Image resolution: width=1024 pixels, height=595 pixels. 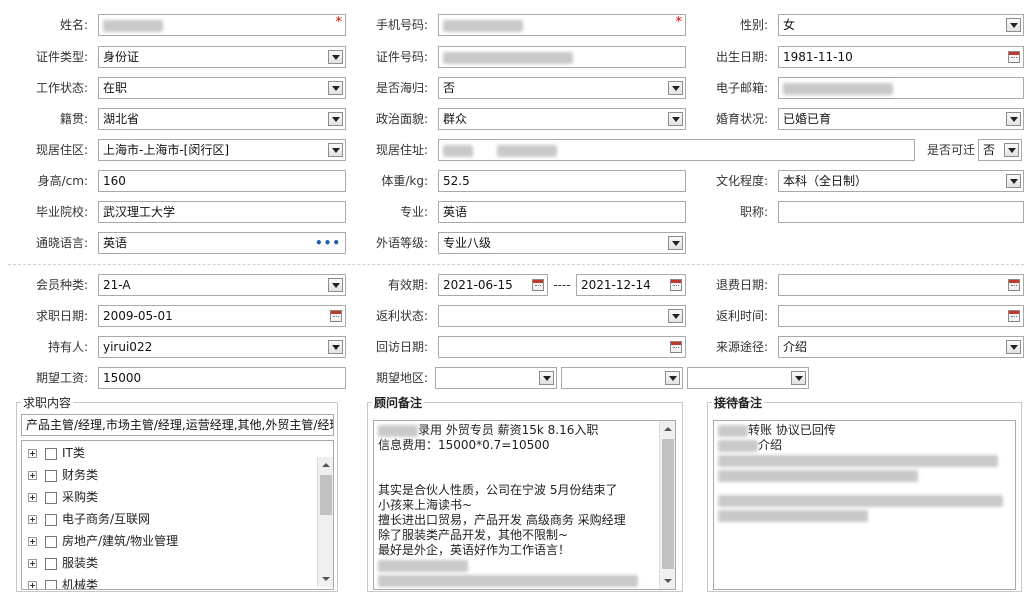 What do you see at coordinates (562, 57) in the screenshot?
I see `id-no-input` at bounding box center [562, 57].